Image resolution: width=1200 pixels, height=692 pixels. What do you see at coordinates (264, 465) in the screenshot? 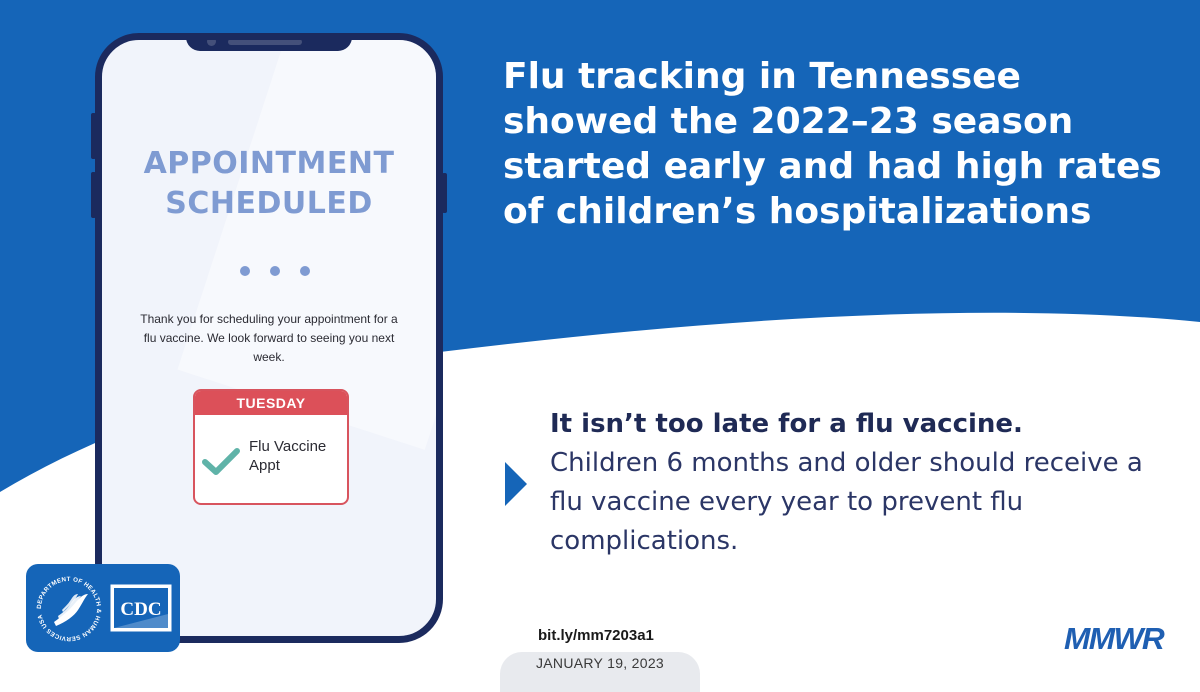
I see `calendar-entry-line2: Appt` at bounding box center [264, 465].